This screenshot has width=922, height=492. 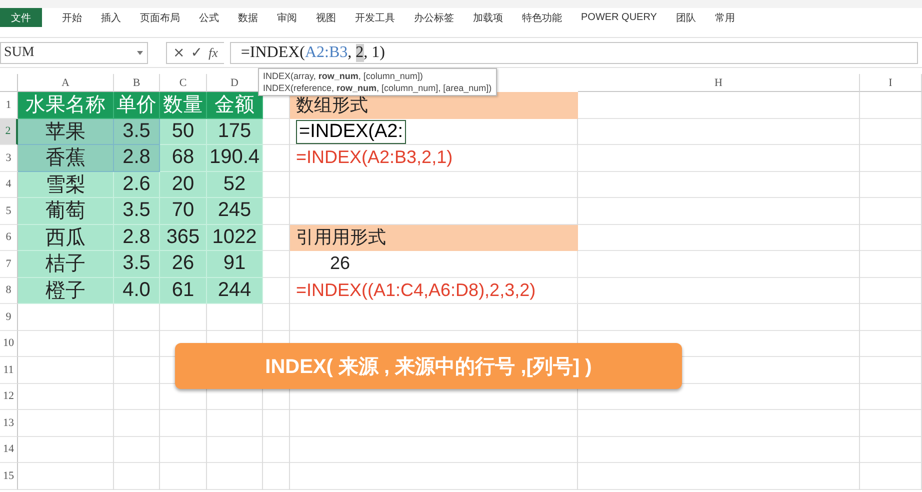 What do you see at coordinates (183, 158) in the screenshot?
I see `table-cell: 68` at bounding box center [183, 158].